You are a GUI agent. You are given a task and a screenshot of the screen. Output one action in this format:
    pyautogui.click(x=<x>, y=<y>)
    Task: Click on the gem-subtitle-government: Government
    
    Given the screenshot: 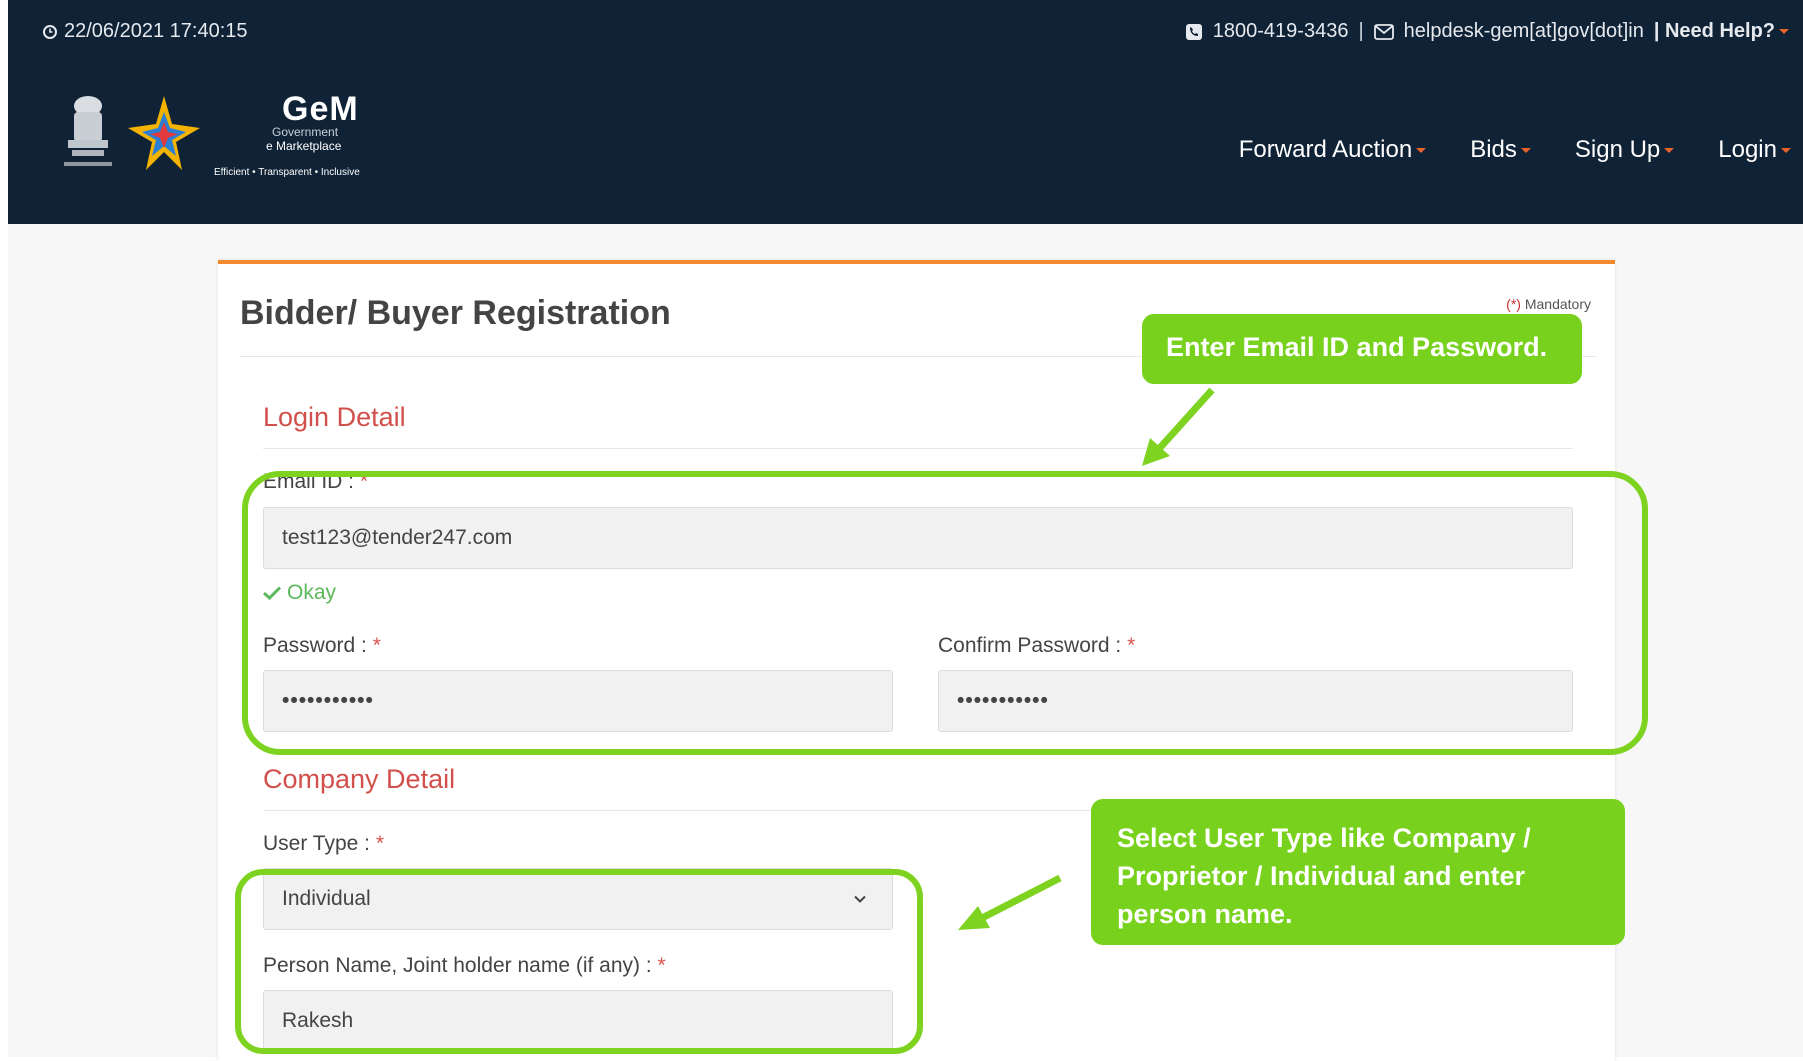 What is the action you would take?
    pyautogui.click(x=305, y=132)
    